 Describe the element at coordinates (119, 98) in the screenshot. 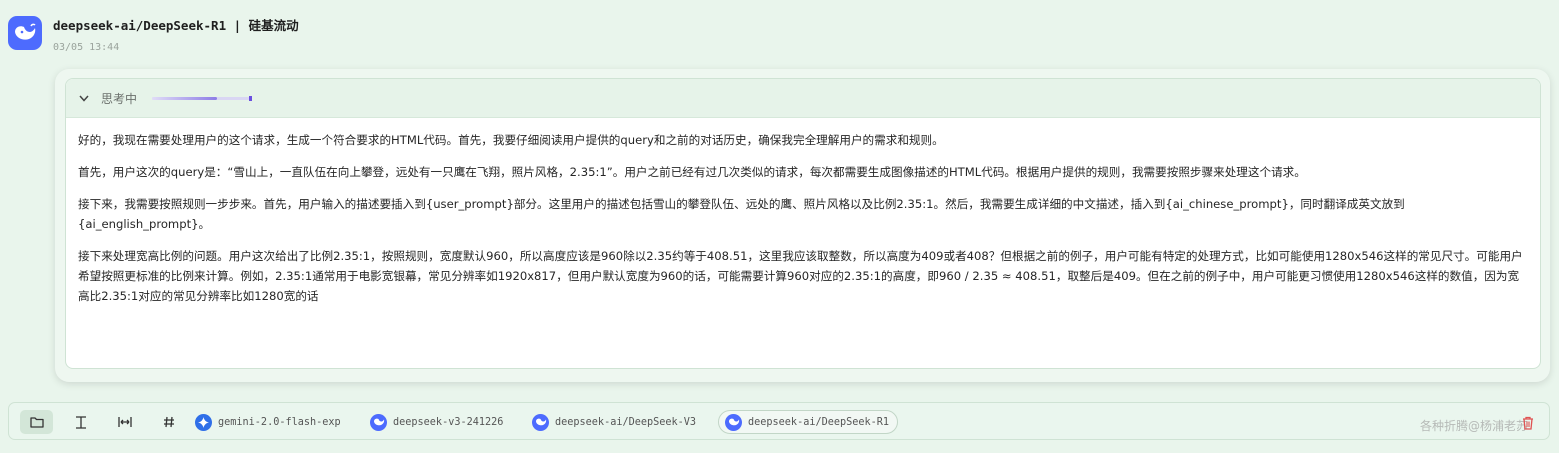

I see `thinking-label: 思考中` at that location.